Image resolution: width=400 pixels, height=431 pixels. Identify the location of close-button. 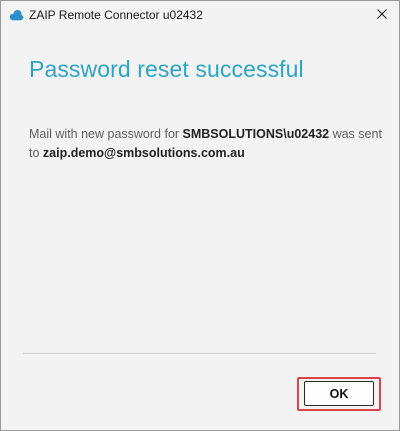
(382, 15).